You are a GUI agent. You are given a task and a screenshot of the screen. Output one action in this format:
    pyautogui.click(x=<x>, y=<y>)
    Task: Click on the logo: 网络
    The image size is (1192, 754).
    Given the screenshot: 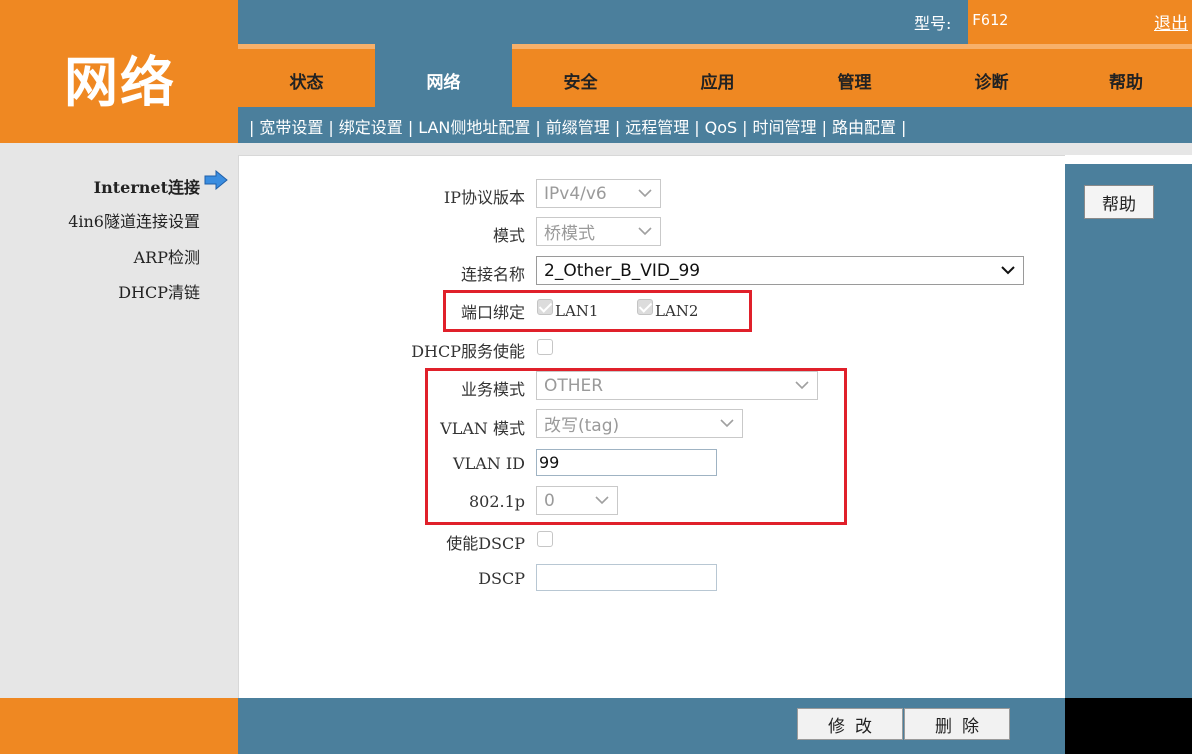 What is the action you would take?
    pyautogui.click(x=119, y=71)
    